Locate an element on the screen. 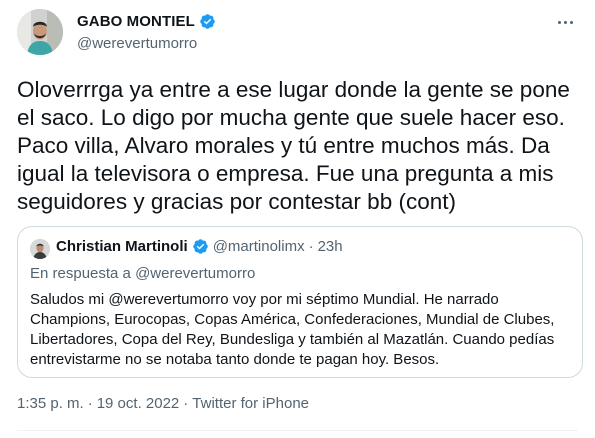 The width and height of the screenshot is (595, 438). quoted-author-handle: @martinolimx is located at coordinates (258, 246).